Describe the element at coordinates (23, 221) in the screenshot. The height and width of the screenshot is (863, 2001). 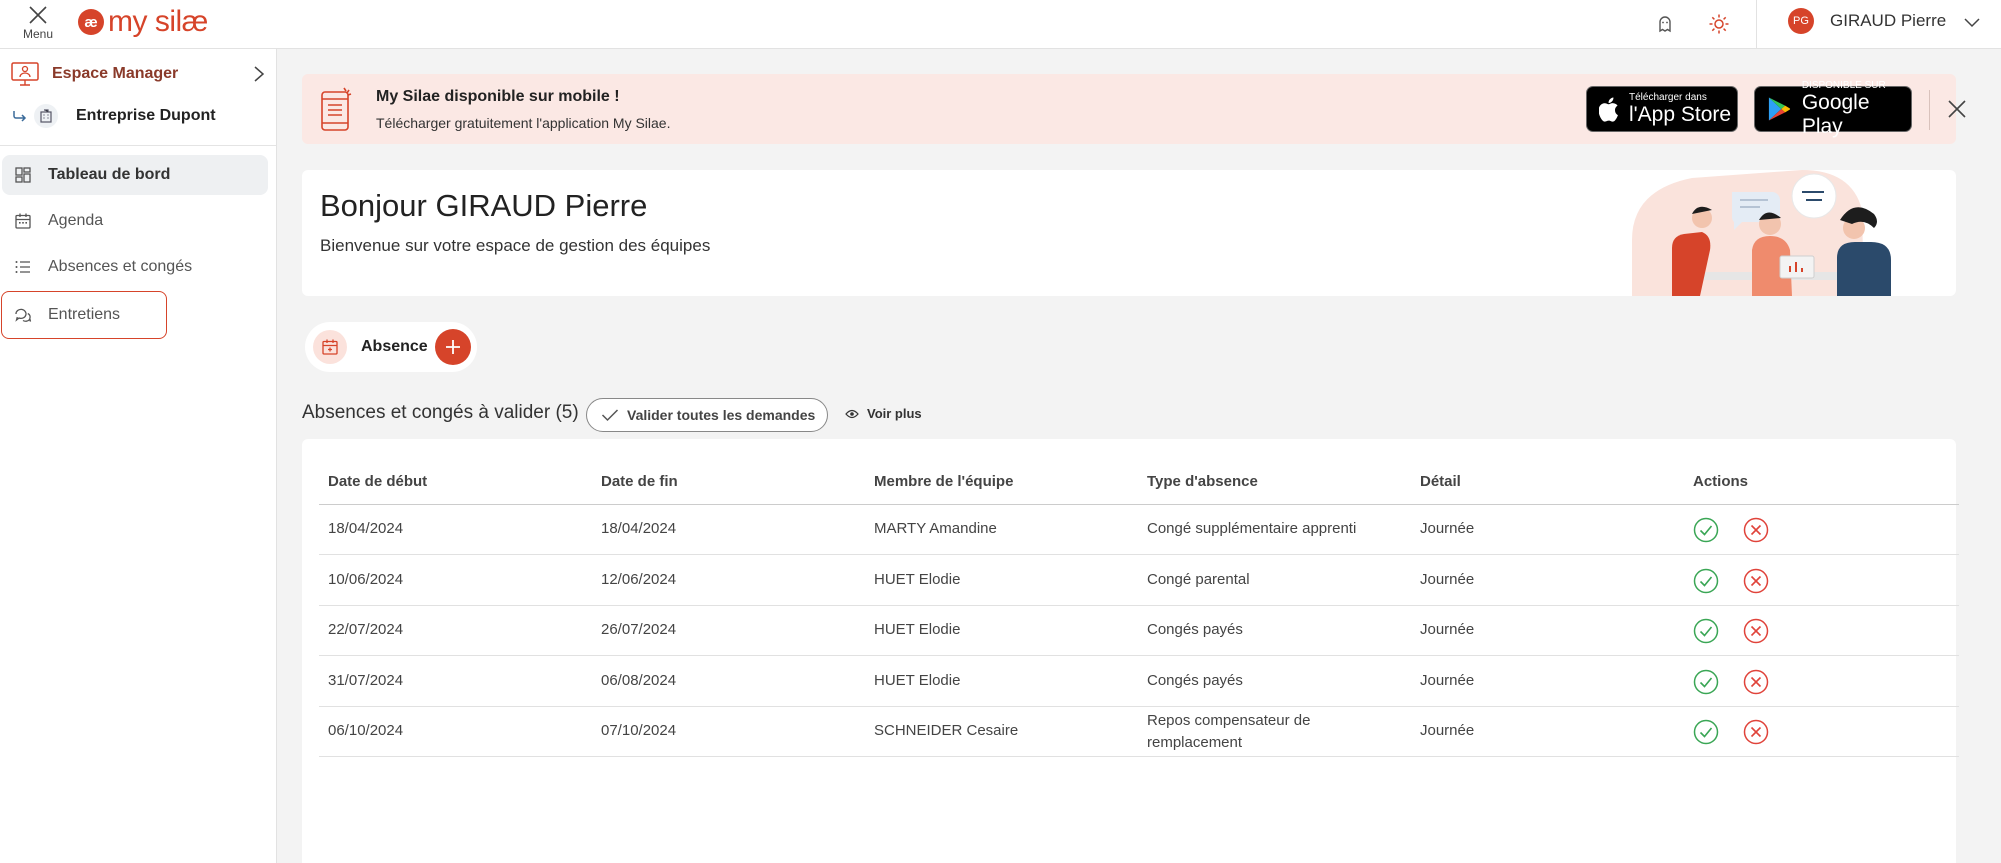
I see `calendar-icon` at that location.